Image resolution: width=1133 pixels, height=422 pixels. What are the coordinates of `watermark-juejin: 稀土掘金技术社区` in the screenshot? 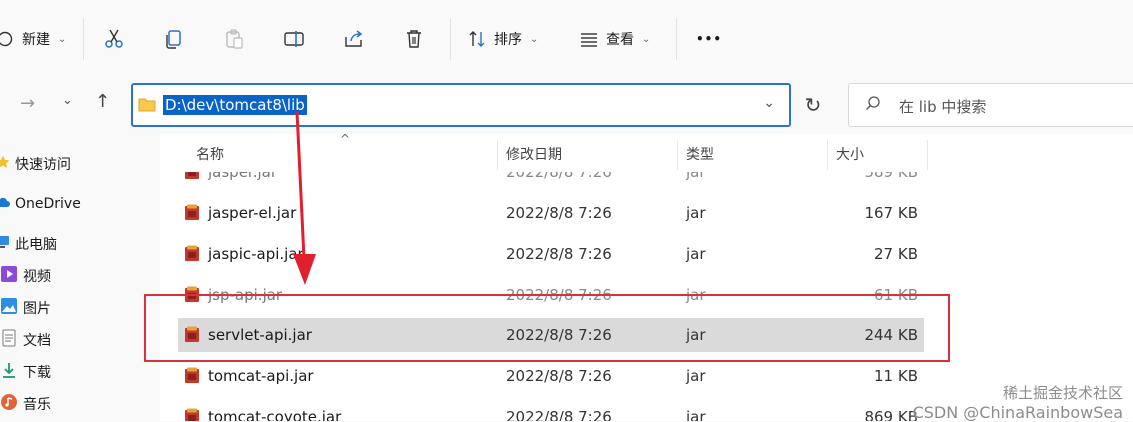 It's located at (1062, 393).